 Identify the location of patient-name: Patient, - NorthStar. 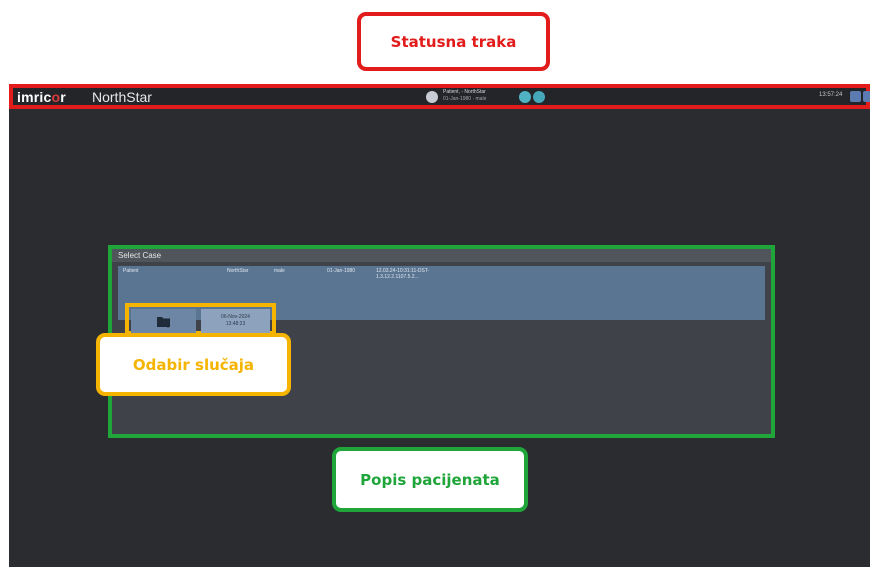
(464, 92).